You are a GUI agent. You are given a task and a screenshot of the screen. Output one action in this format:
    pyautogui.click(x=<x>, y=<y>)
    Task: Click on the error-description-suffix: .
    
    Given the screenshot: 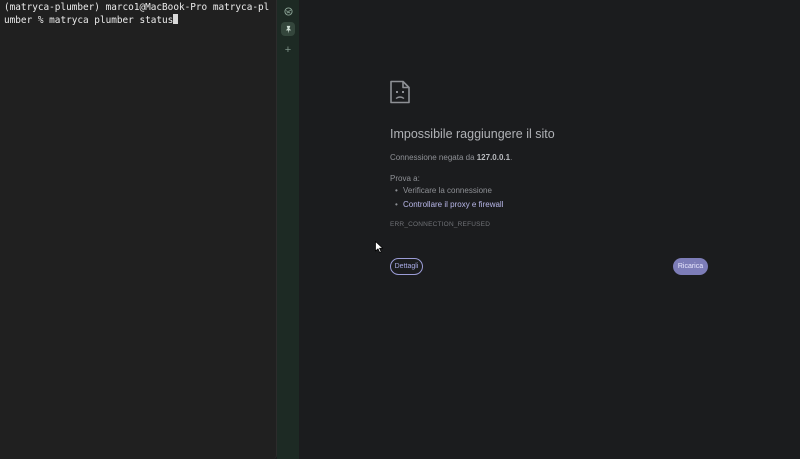 What is the action you would take?
    pyautogui.click(x=511, y=157)
    